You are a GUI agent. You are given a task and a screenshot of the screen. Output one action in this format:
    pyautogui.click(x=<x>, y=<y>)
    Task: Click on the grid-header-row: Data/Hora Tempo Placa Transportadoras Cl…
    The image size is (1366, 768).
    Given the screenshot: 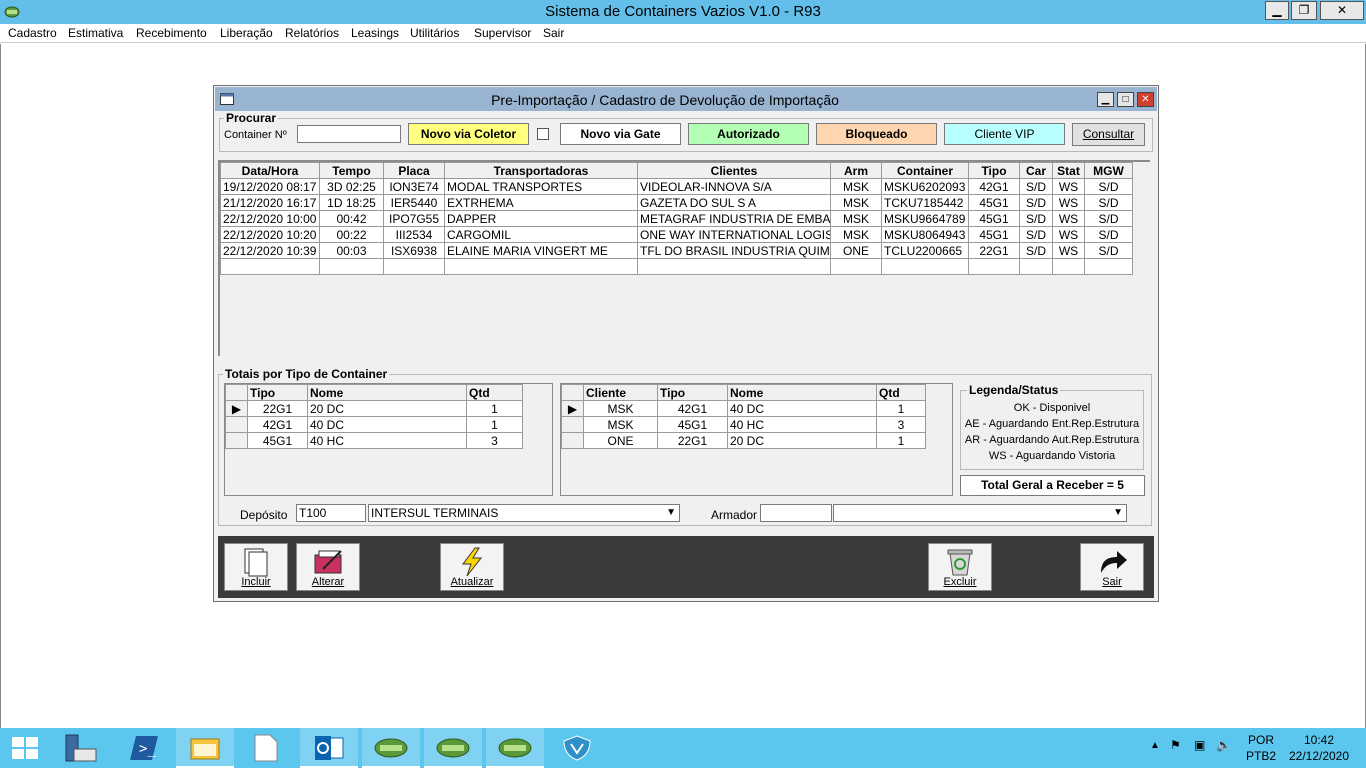 What is the action you would take?
    pyautogui.click(x=676, y=170)
    